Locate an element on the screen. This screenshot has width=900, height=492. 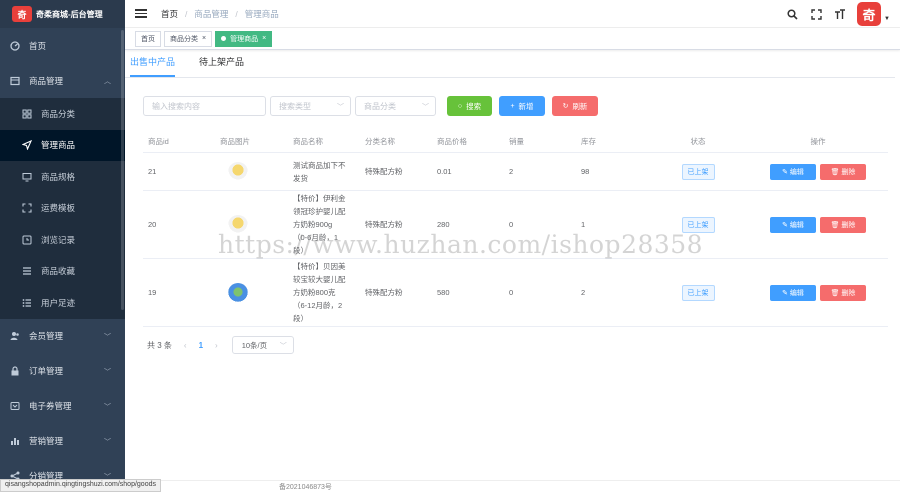
delete-button-label: 删除 is located at coordinates (848, 225).